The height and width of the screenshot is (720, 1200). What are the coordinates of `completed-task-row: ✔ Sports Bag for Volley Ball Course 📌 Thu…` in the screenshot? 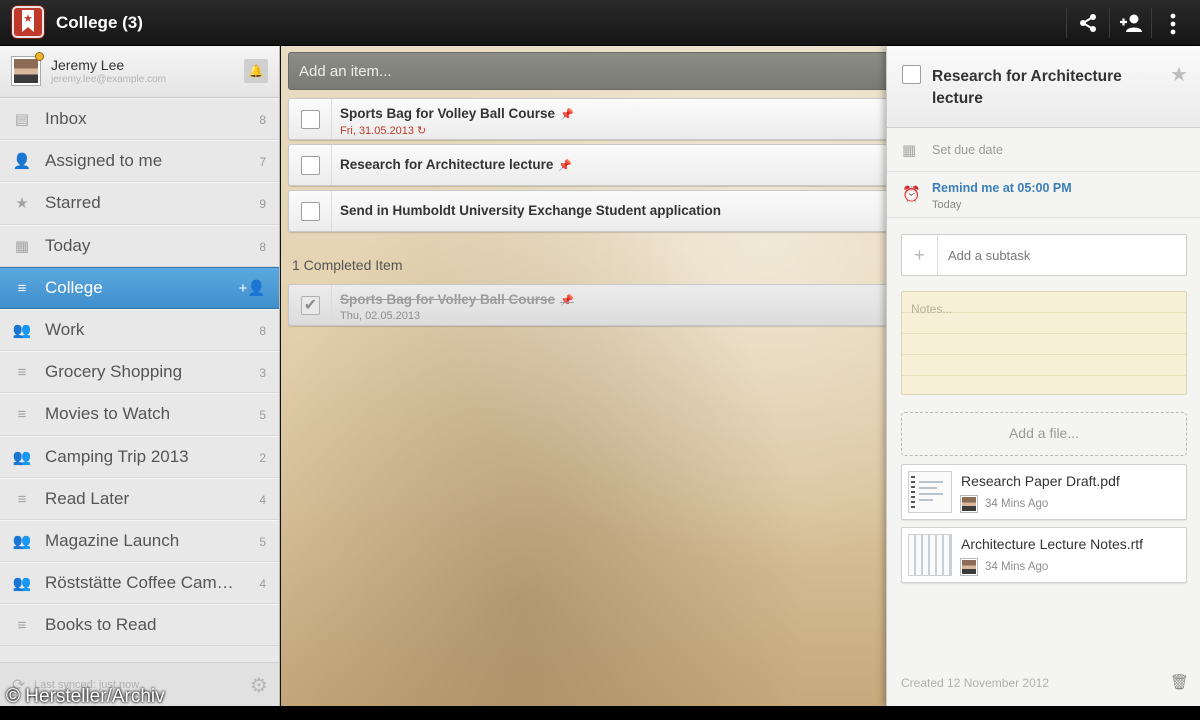 It's located at (587, 305).